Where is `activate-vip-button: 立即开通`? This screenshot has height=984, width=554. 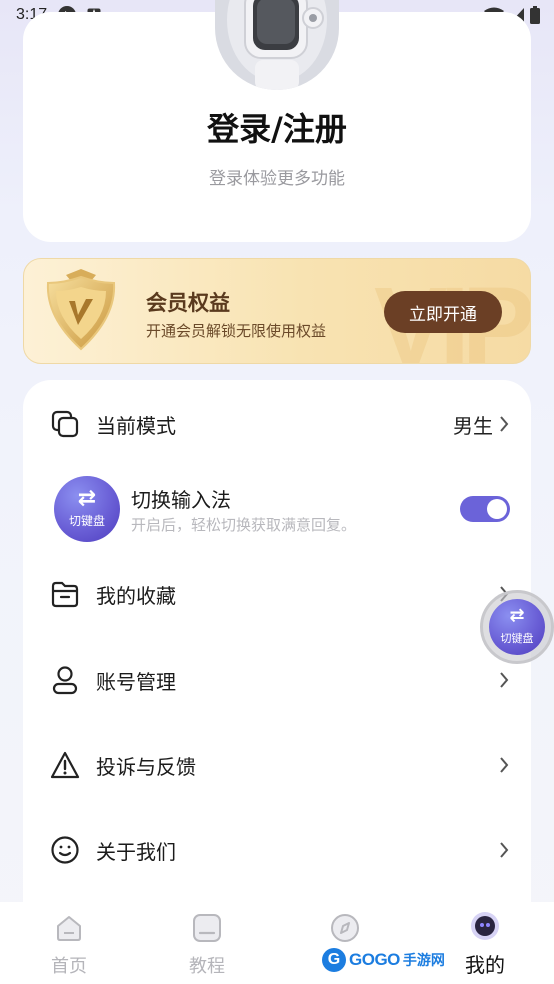 activate-vip-button: 立即开通 is located at coordinates (443, 312).